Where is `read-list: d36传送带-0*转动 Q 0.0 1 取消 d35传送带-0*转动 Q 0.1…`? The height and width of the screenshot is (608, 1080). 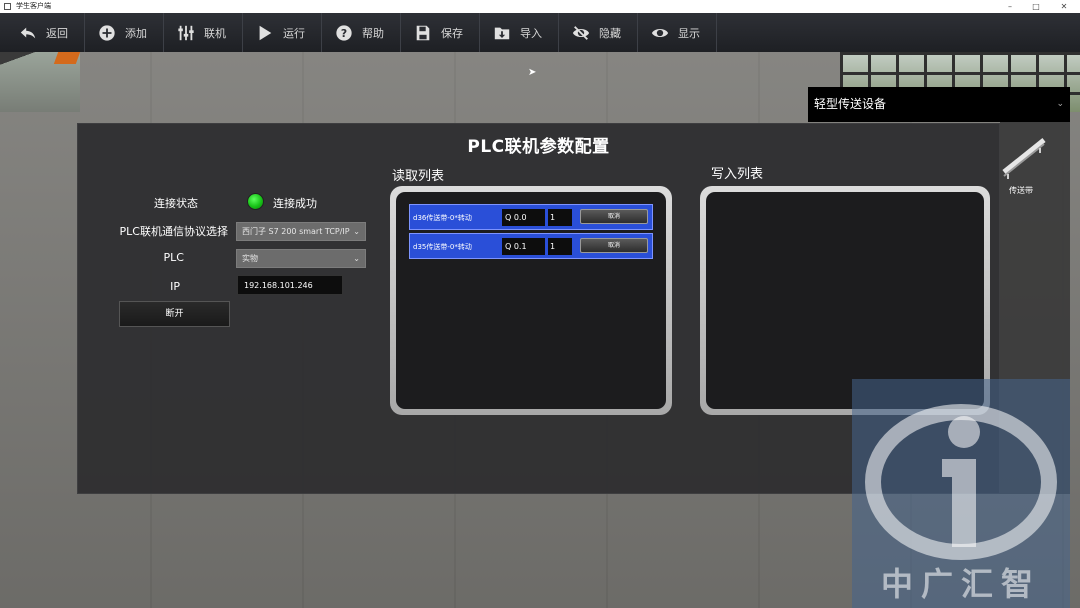
read-list: d36传送带-0*转动 Q 0.0 1 取消 d35传送带-0*转动 Q 0.1… is located at coordinates (531, 300).